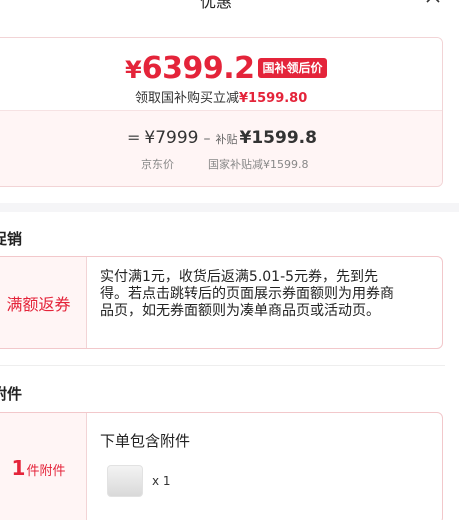 The image size is (459, 520). I want to click on section-divider, so click(229, 207).